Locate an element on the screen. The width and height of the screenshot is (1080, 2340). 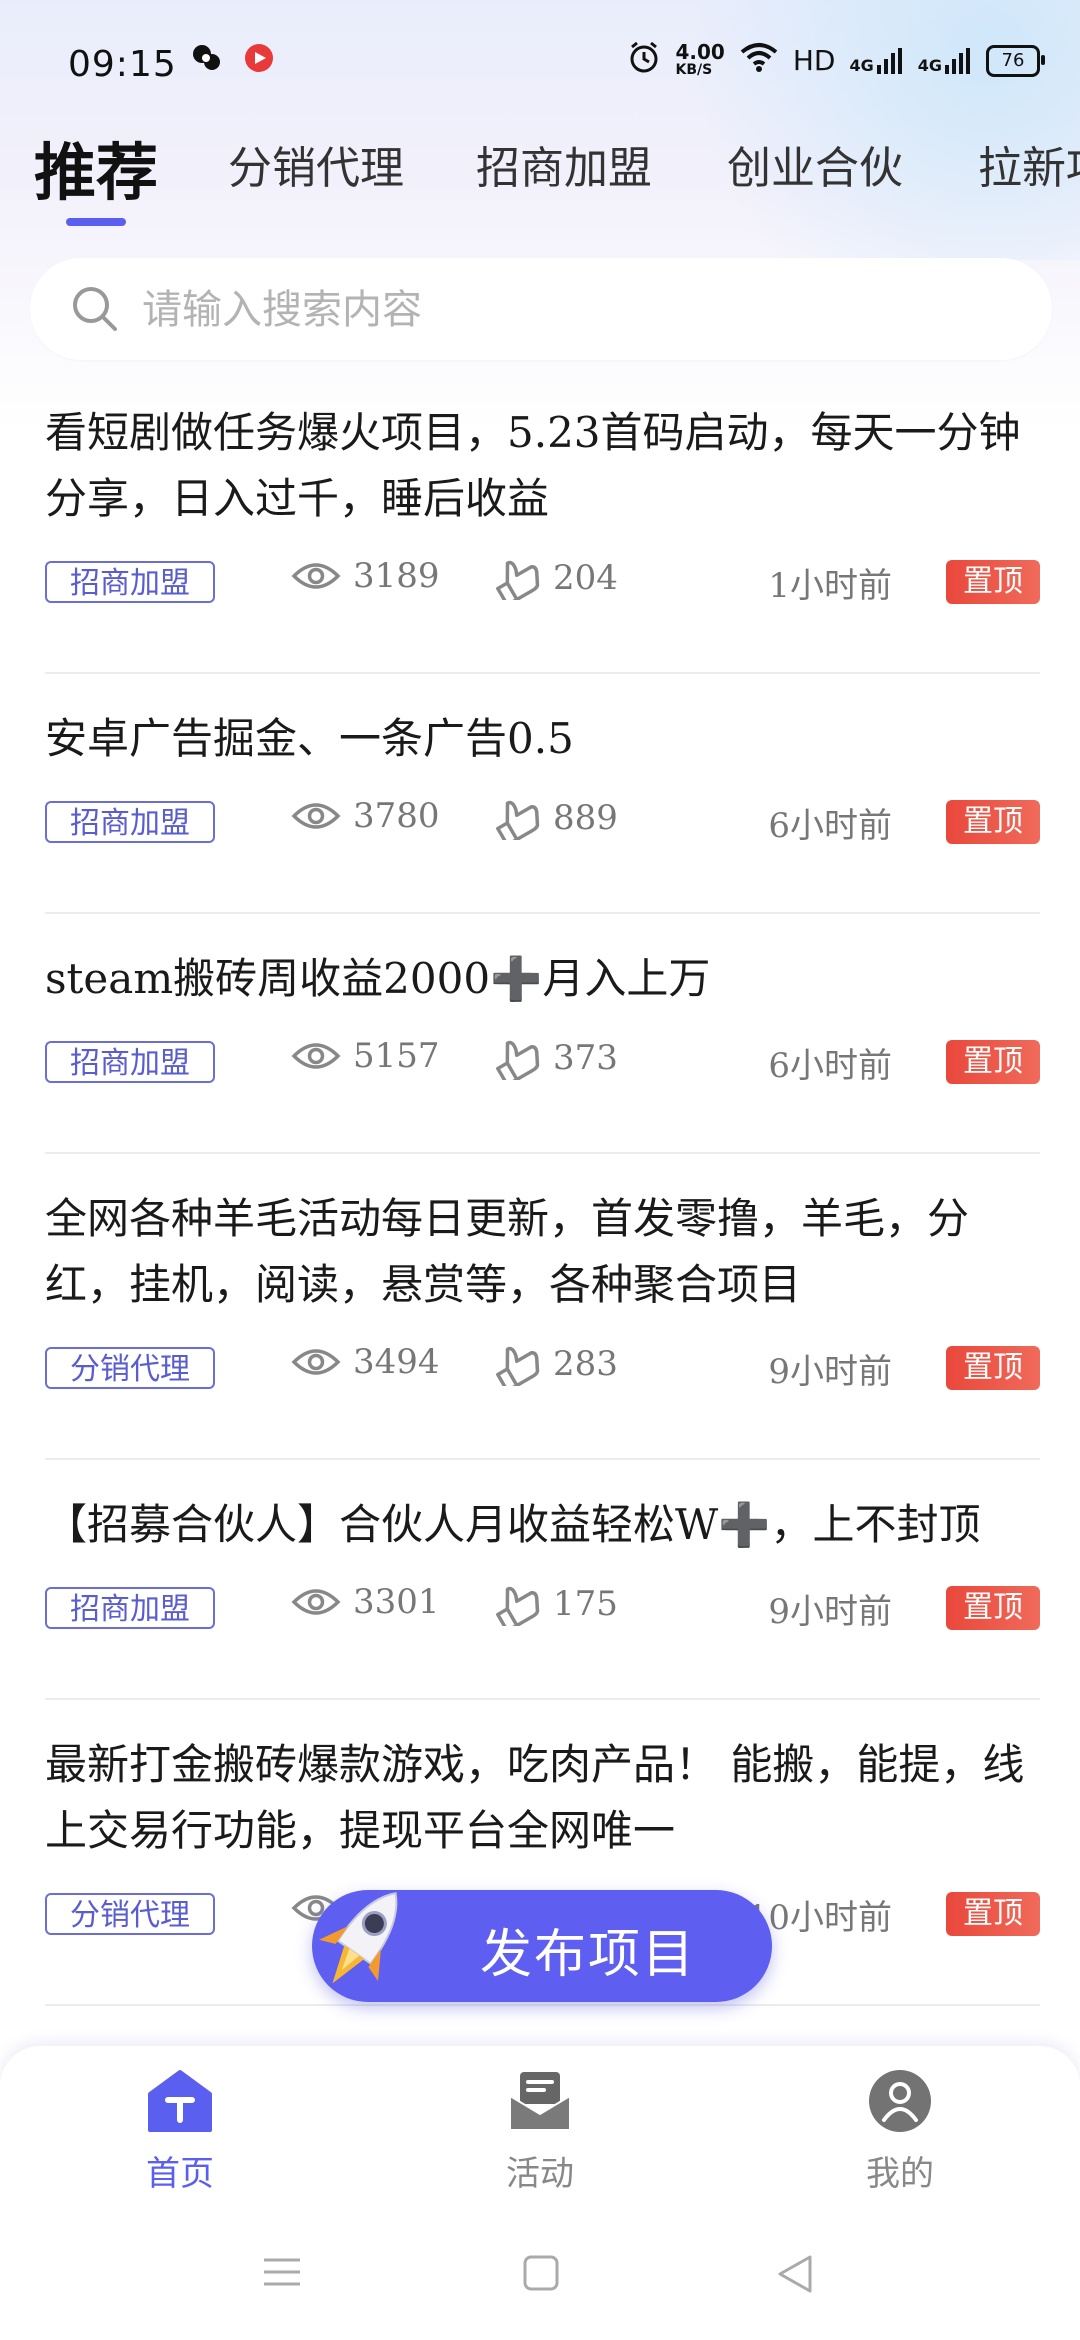
post-title: 【招募合伙人】合伙人月收益轻松W➕，上不封顶 is located at coordinates (542, 1509).